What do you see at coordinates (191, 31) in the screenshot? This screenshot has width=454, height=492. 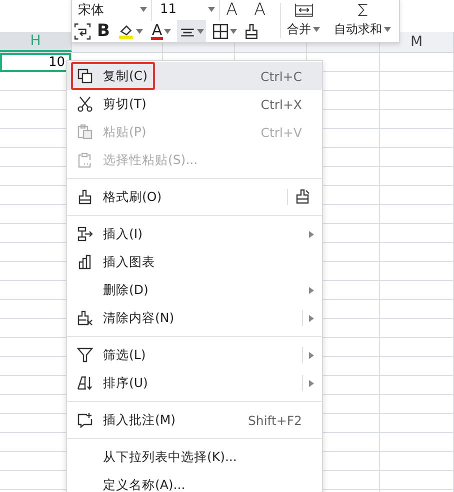 I see `align-button` at bounding box center [191, 31].